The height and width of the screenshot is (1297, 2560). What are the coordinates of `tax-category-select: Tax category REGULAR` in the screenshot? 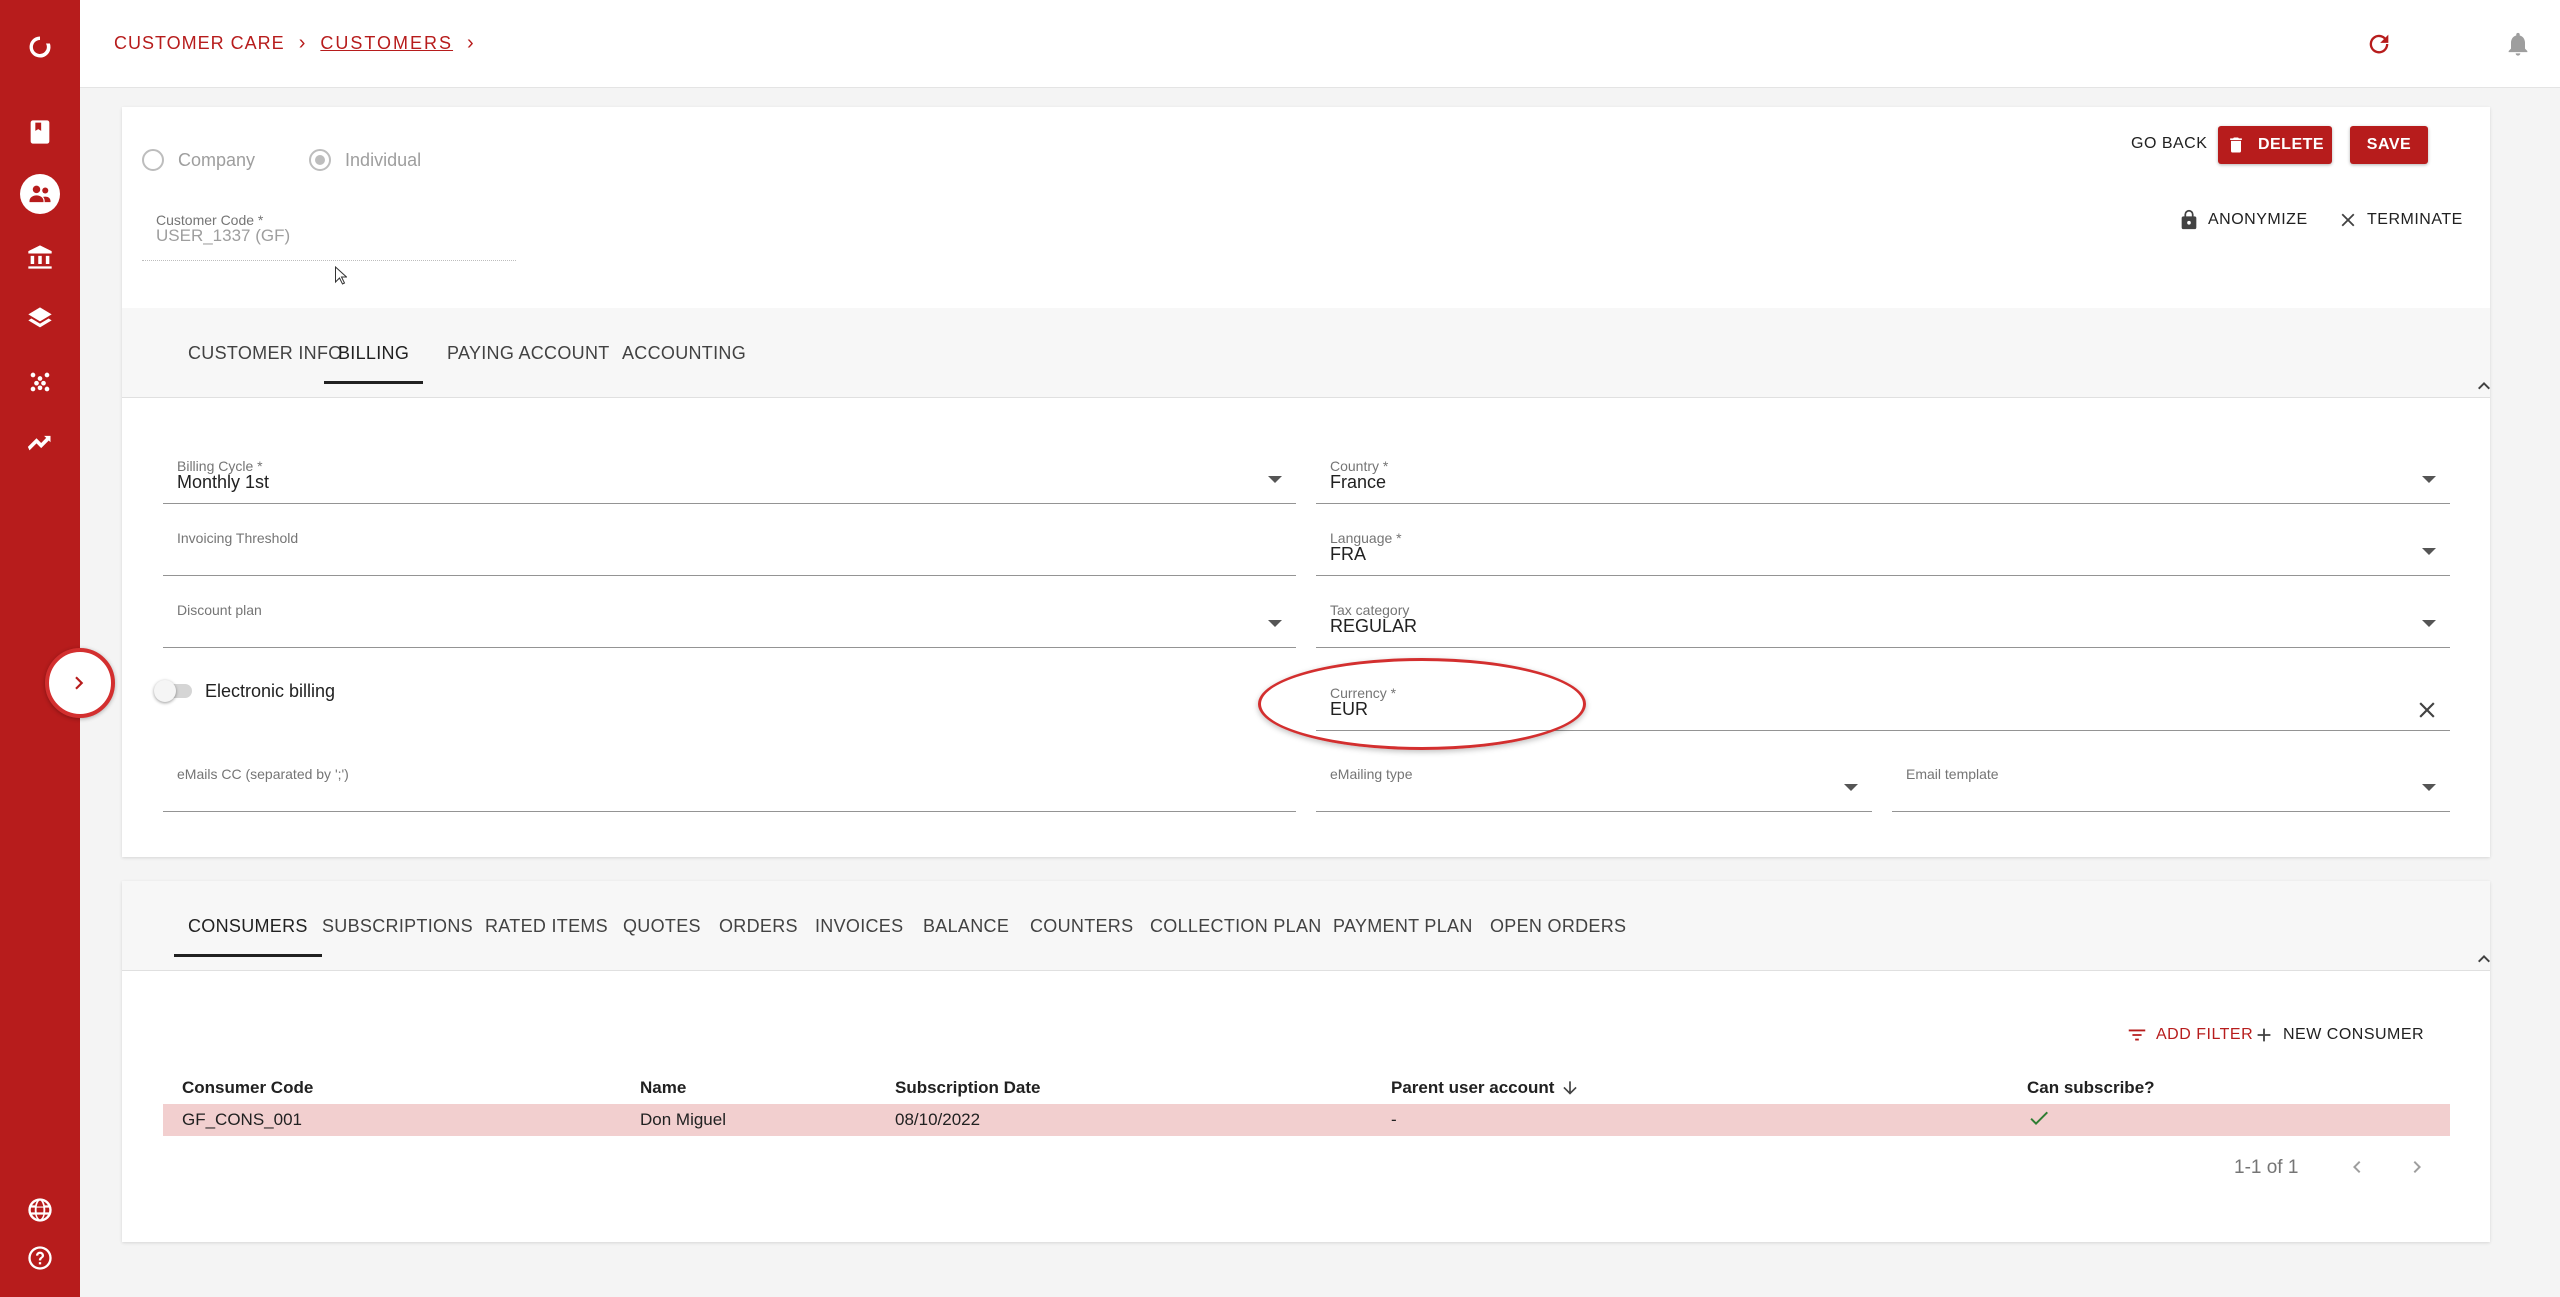 It's located at (1883, 622).